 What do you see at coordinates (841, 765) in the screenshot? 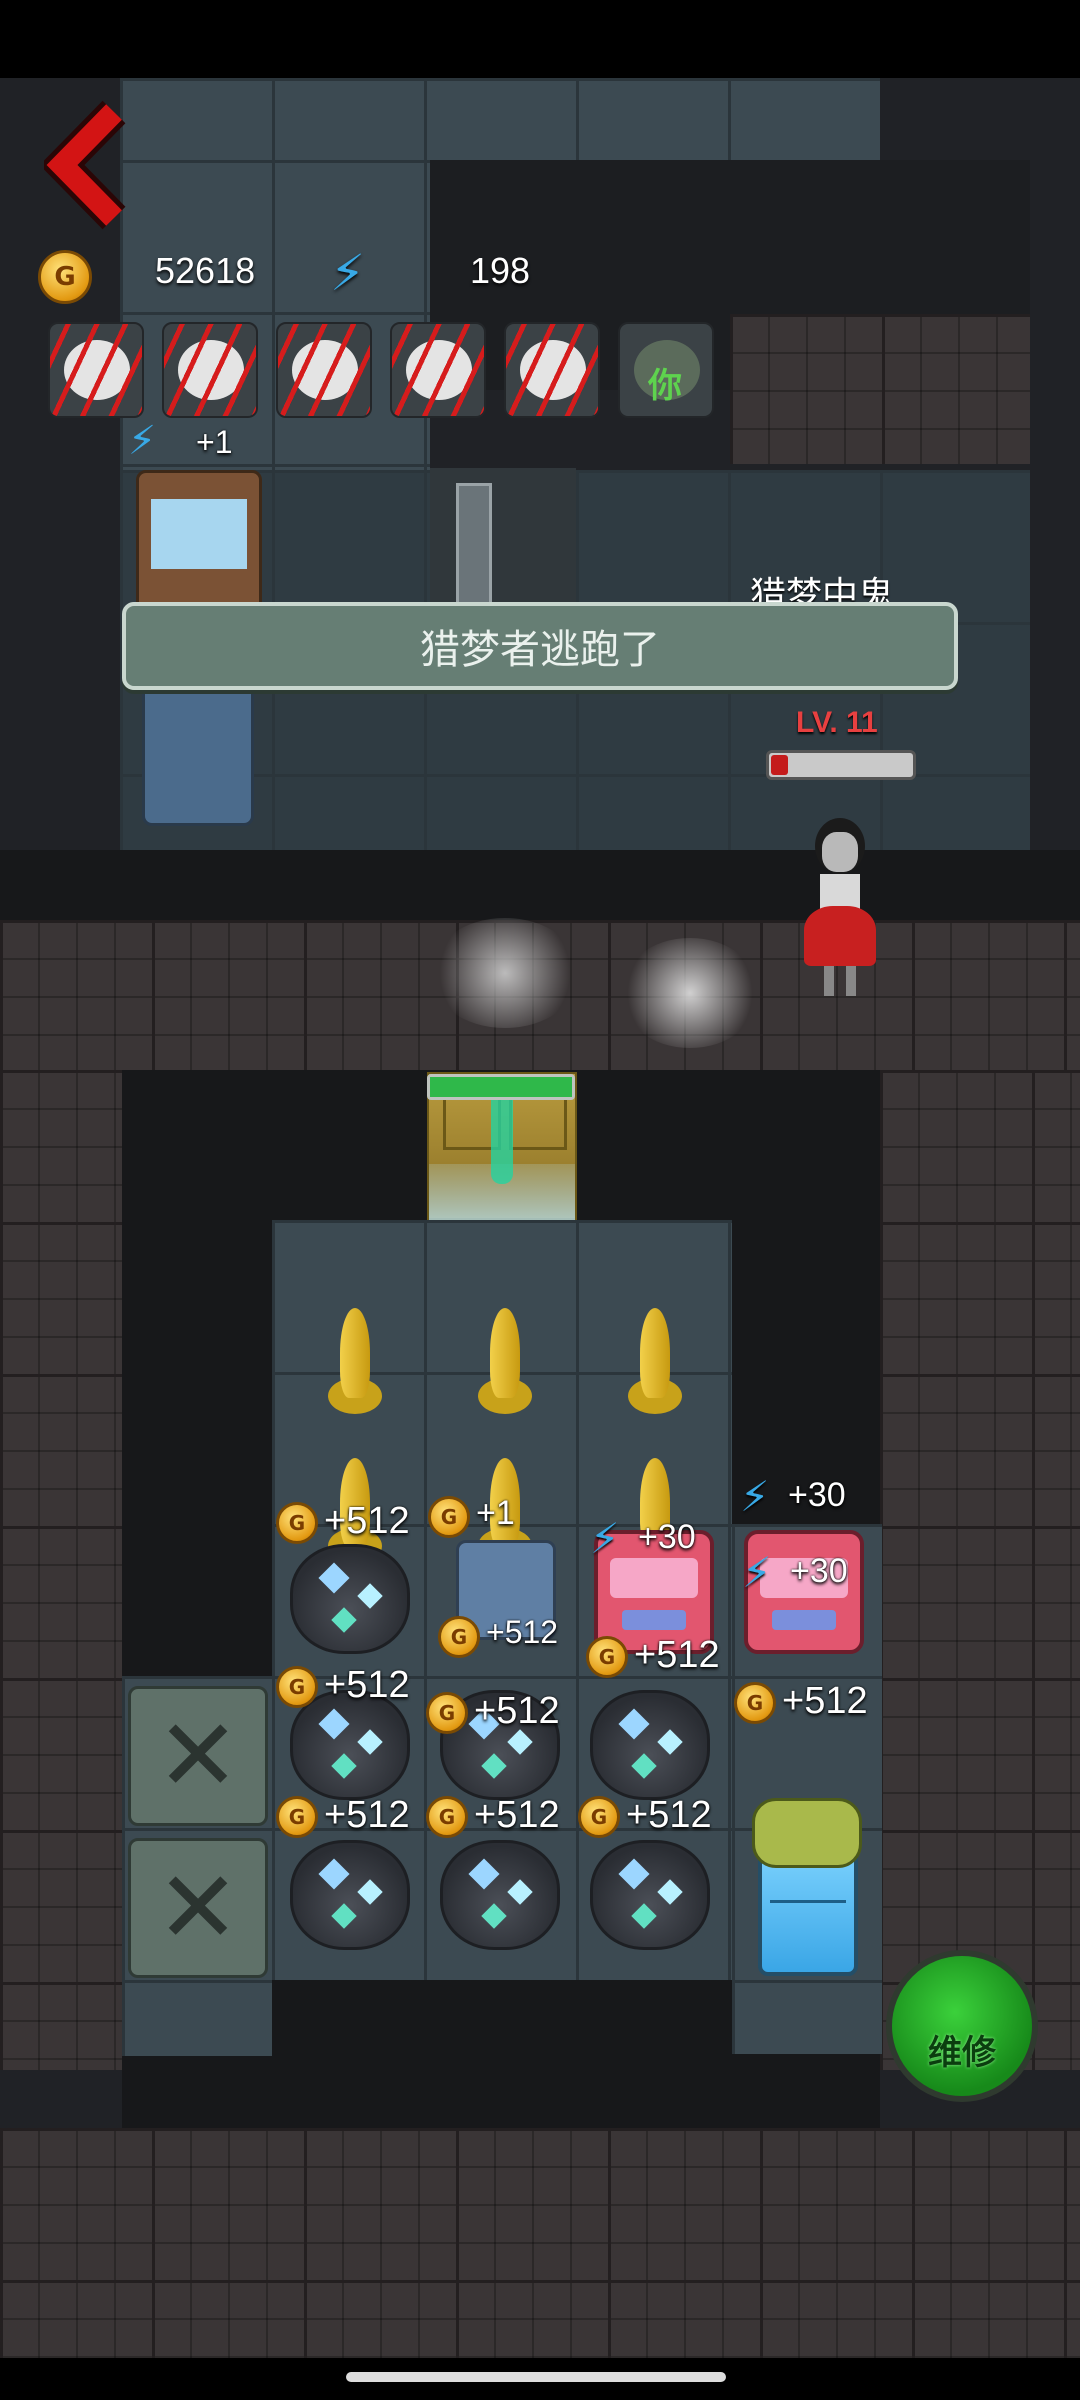
I see `enemy-hp-bar` at bounding box center [841, 765].